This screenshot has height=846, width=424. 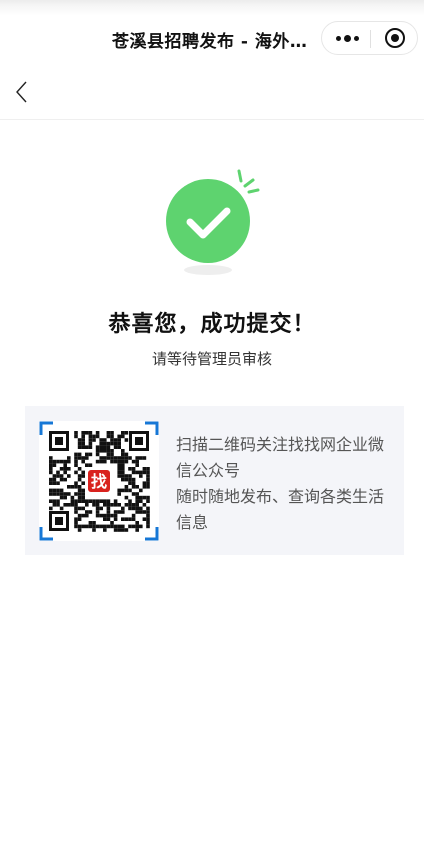 I want to click on back-button, so click(x=22, y=92).